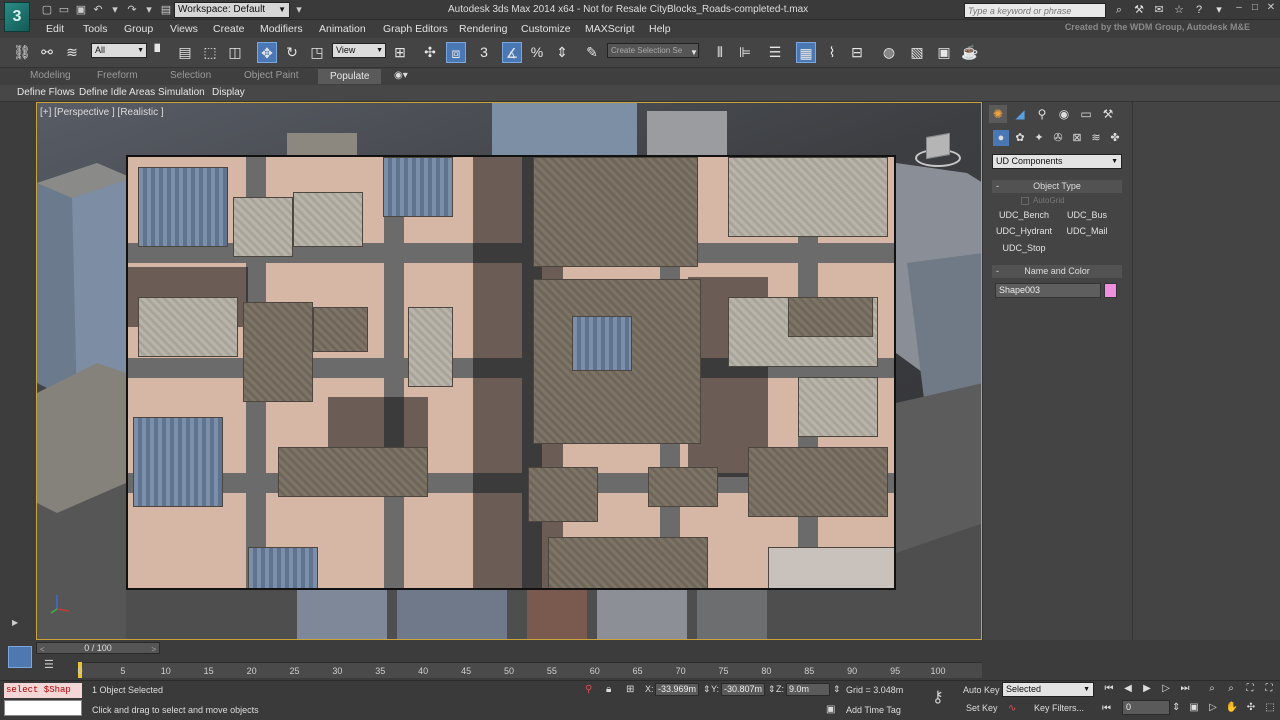  Describe the element at coordinates (938, 149) in the screenshot. I see `viewcube` at that location.